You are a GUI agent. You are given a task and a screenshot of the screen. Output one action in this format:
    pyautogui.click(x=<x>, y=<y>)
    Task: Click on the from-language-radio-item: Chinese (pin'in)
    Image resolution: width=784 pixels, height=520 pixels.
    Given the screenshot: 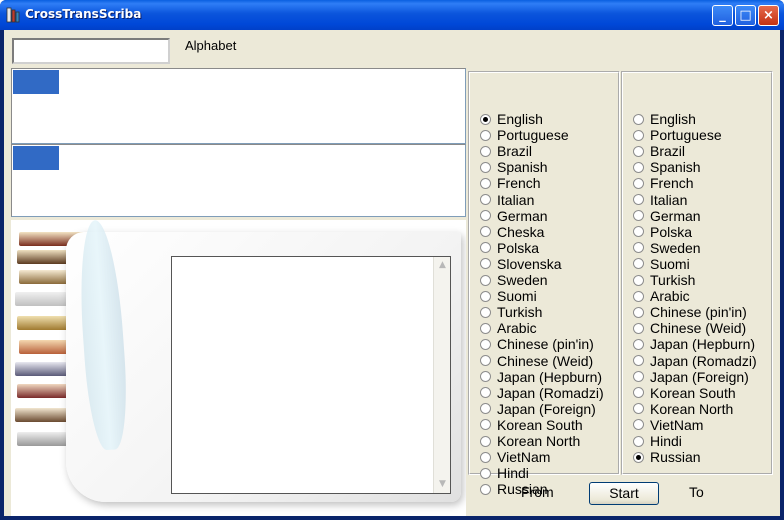 What is the action you would take?
    pyautogui.click(x=537, y=344)
    